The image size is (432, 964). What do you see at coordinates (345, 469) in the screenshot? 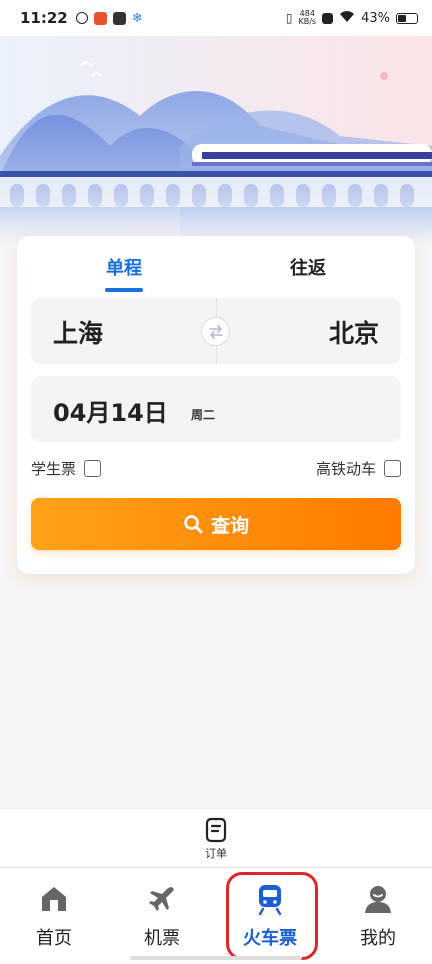
I see `hsr-label: 高铁动车` at bounding box center [345, 469].